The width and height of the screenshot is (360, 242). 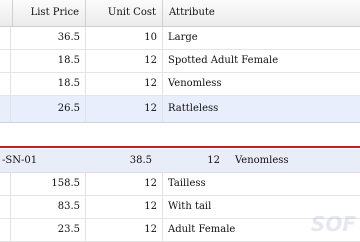 I want to click on table-row-selected: 26.5 12 Rattleless, so click(x=180, y=109).